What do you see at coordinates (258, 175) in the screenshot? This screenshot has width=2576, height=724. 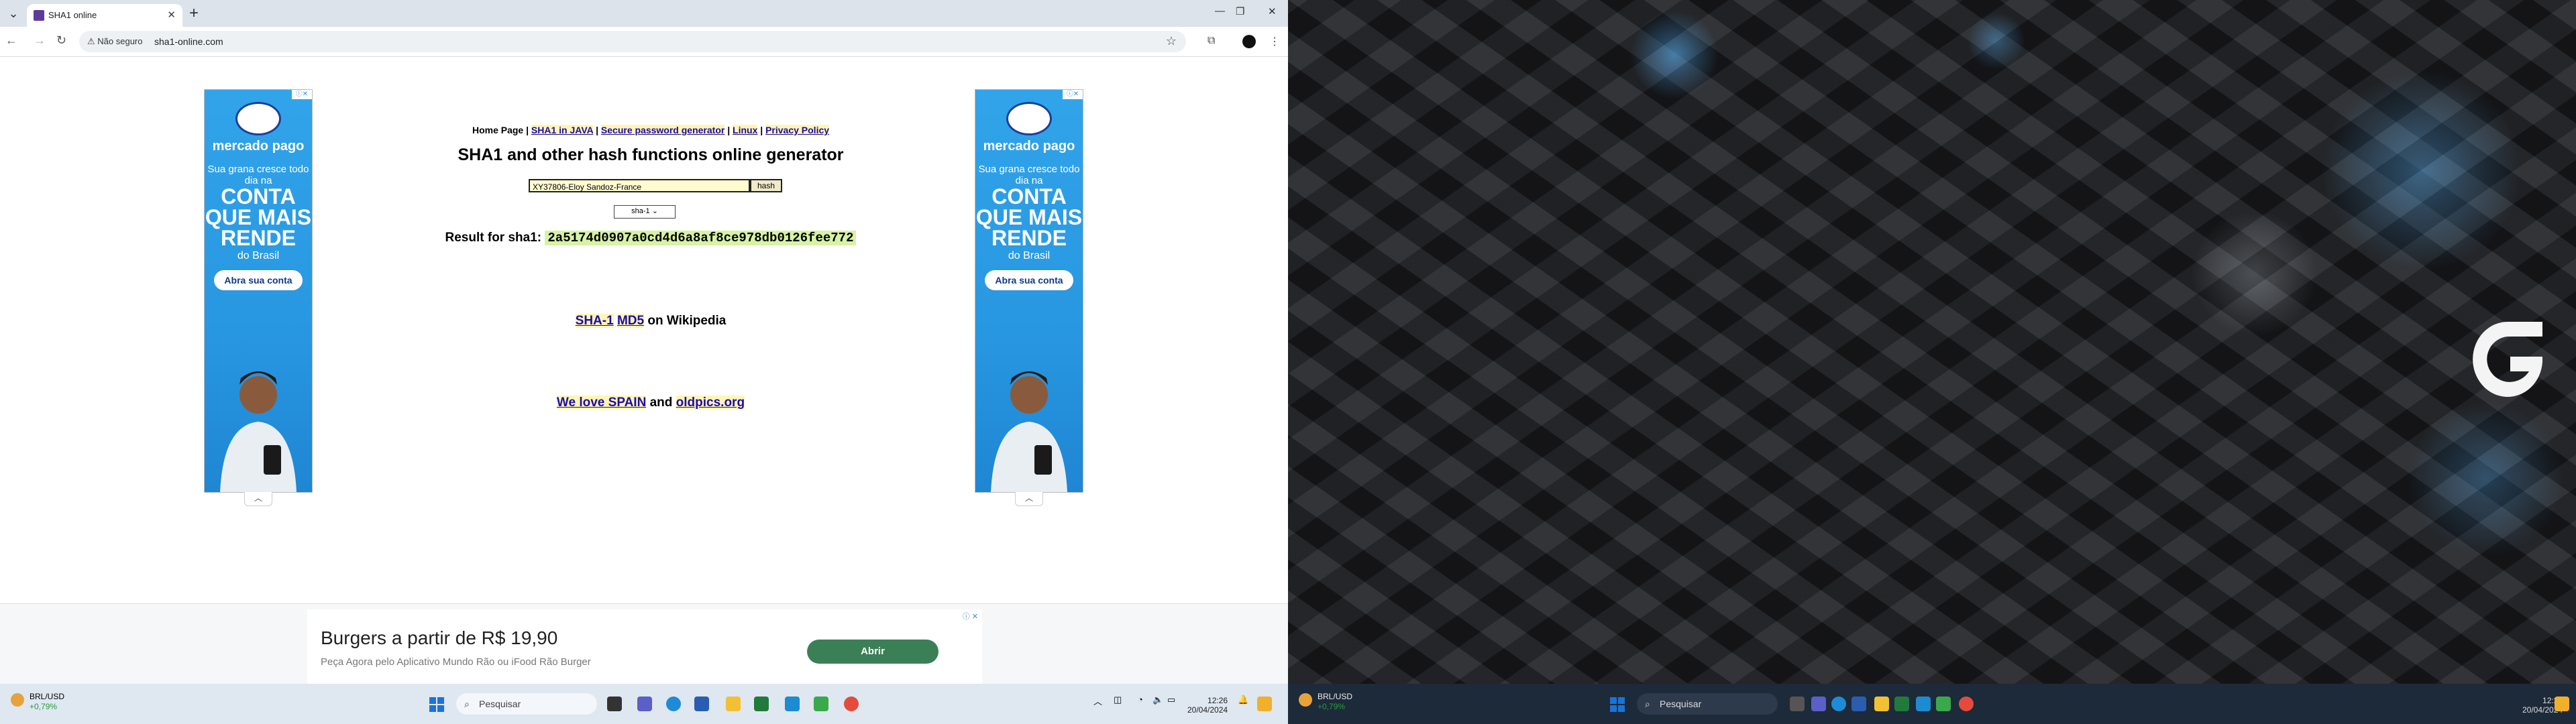 I see `ad-line1: Sua grana cresce todo dia na` at bounding box center [258, 175].